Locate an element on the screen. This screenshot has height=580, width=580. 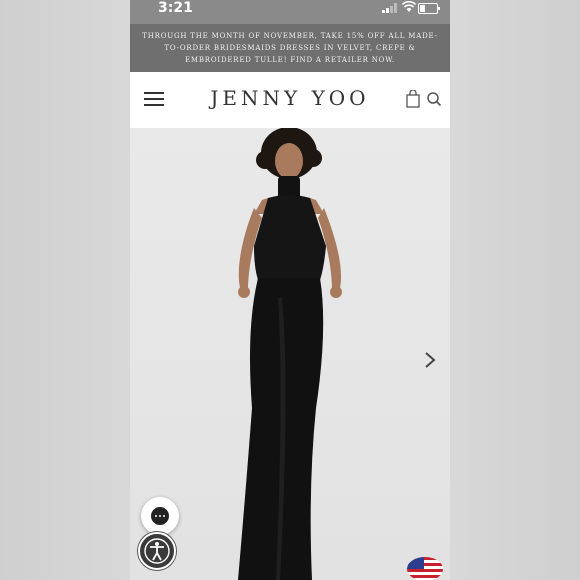
chat-dots is located at coordinates (160, 516).